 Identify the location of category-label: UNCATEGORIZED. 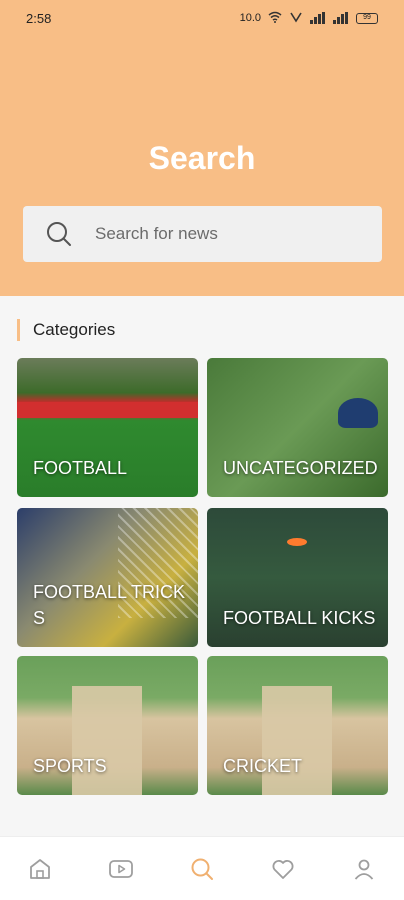
(300, 468).